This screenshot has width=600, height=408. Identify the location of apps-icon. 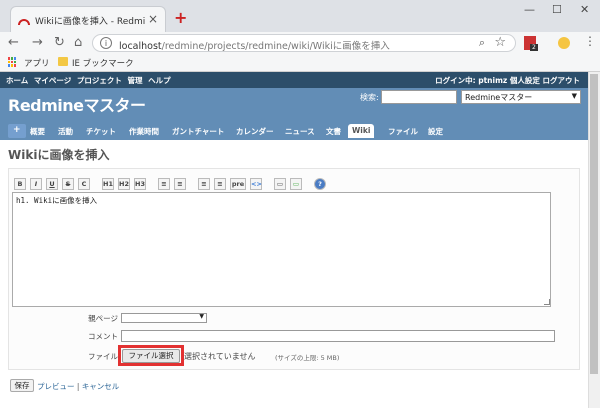
(13, 62).